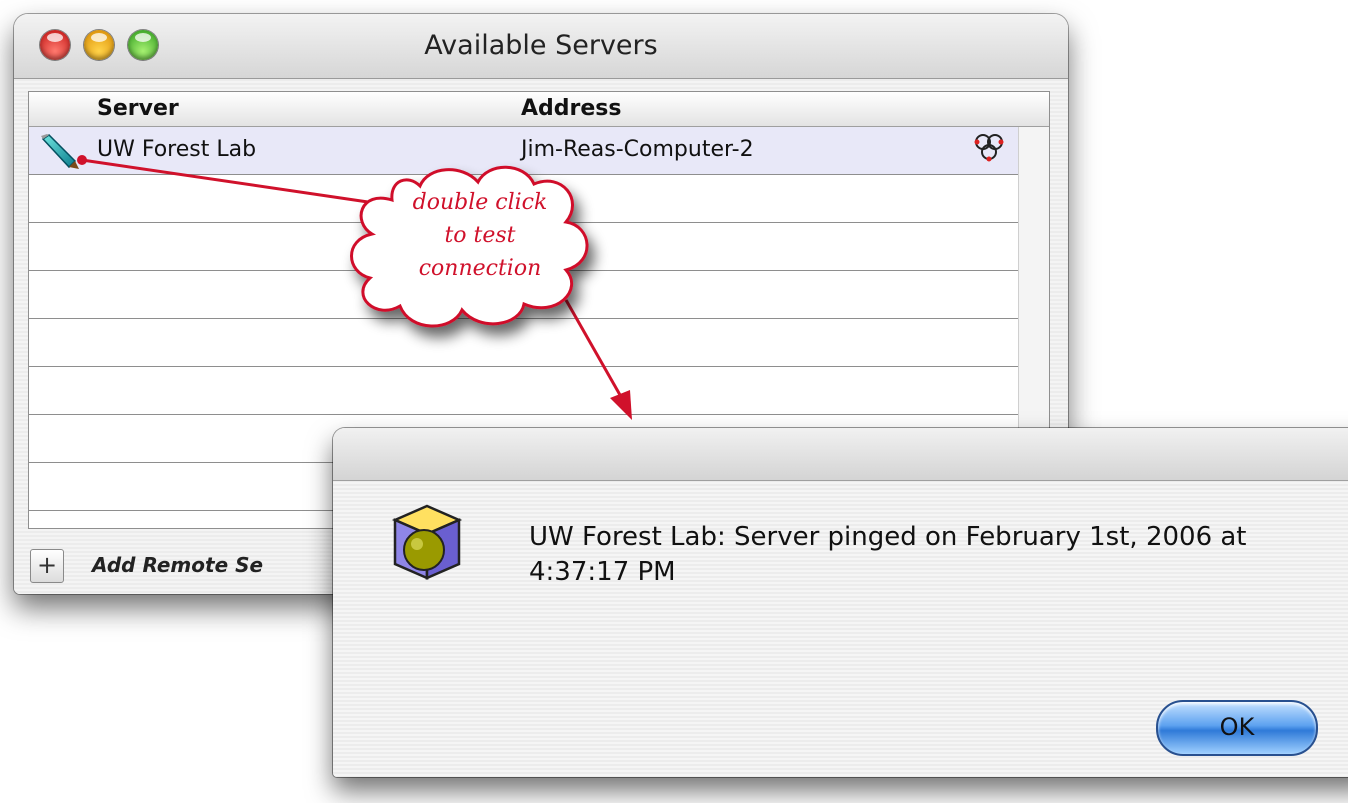  Describe the element at coordinates (571, 108) in the screenshot. I see `column-header-address: Address` at that location.